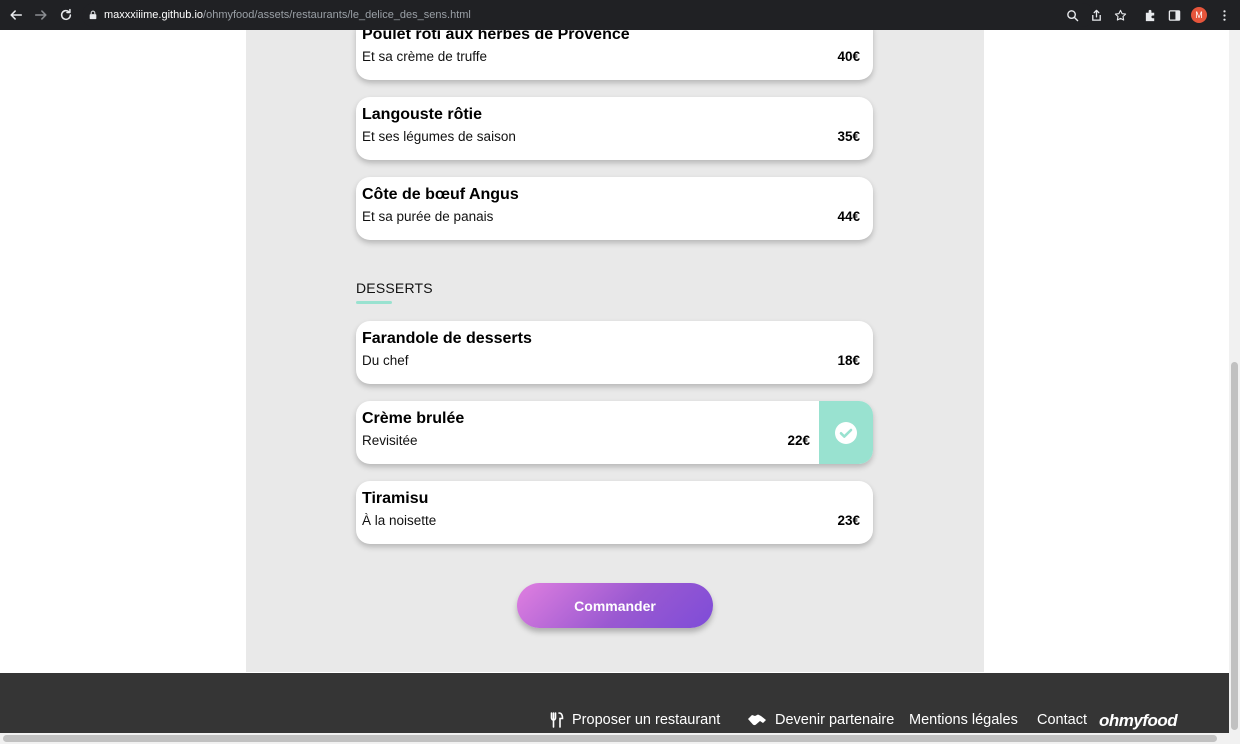 This screenshot has height=744, width=1240. Describe the element at coordinates (440, 194) in the screenshot. I see `dish-name: Côte de bœuf Angus` at that location.